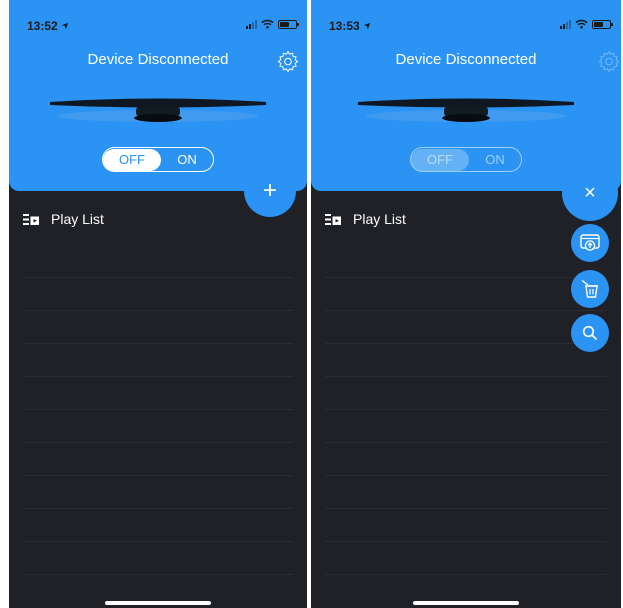 This screenshot has height=608, width=623. I want to click on clear-list-icon, so click(589, 288).